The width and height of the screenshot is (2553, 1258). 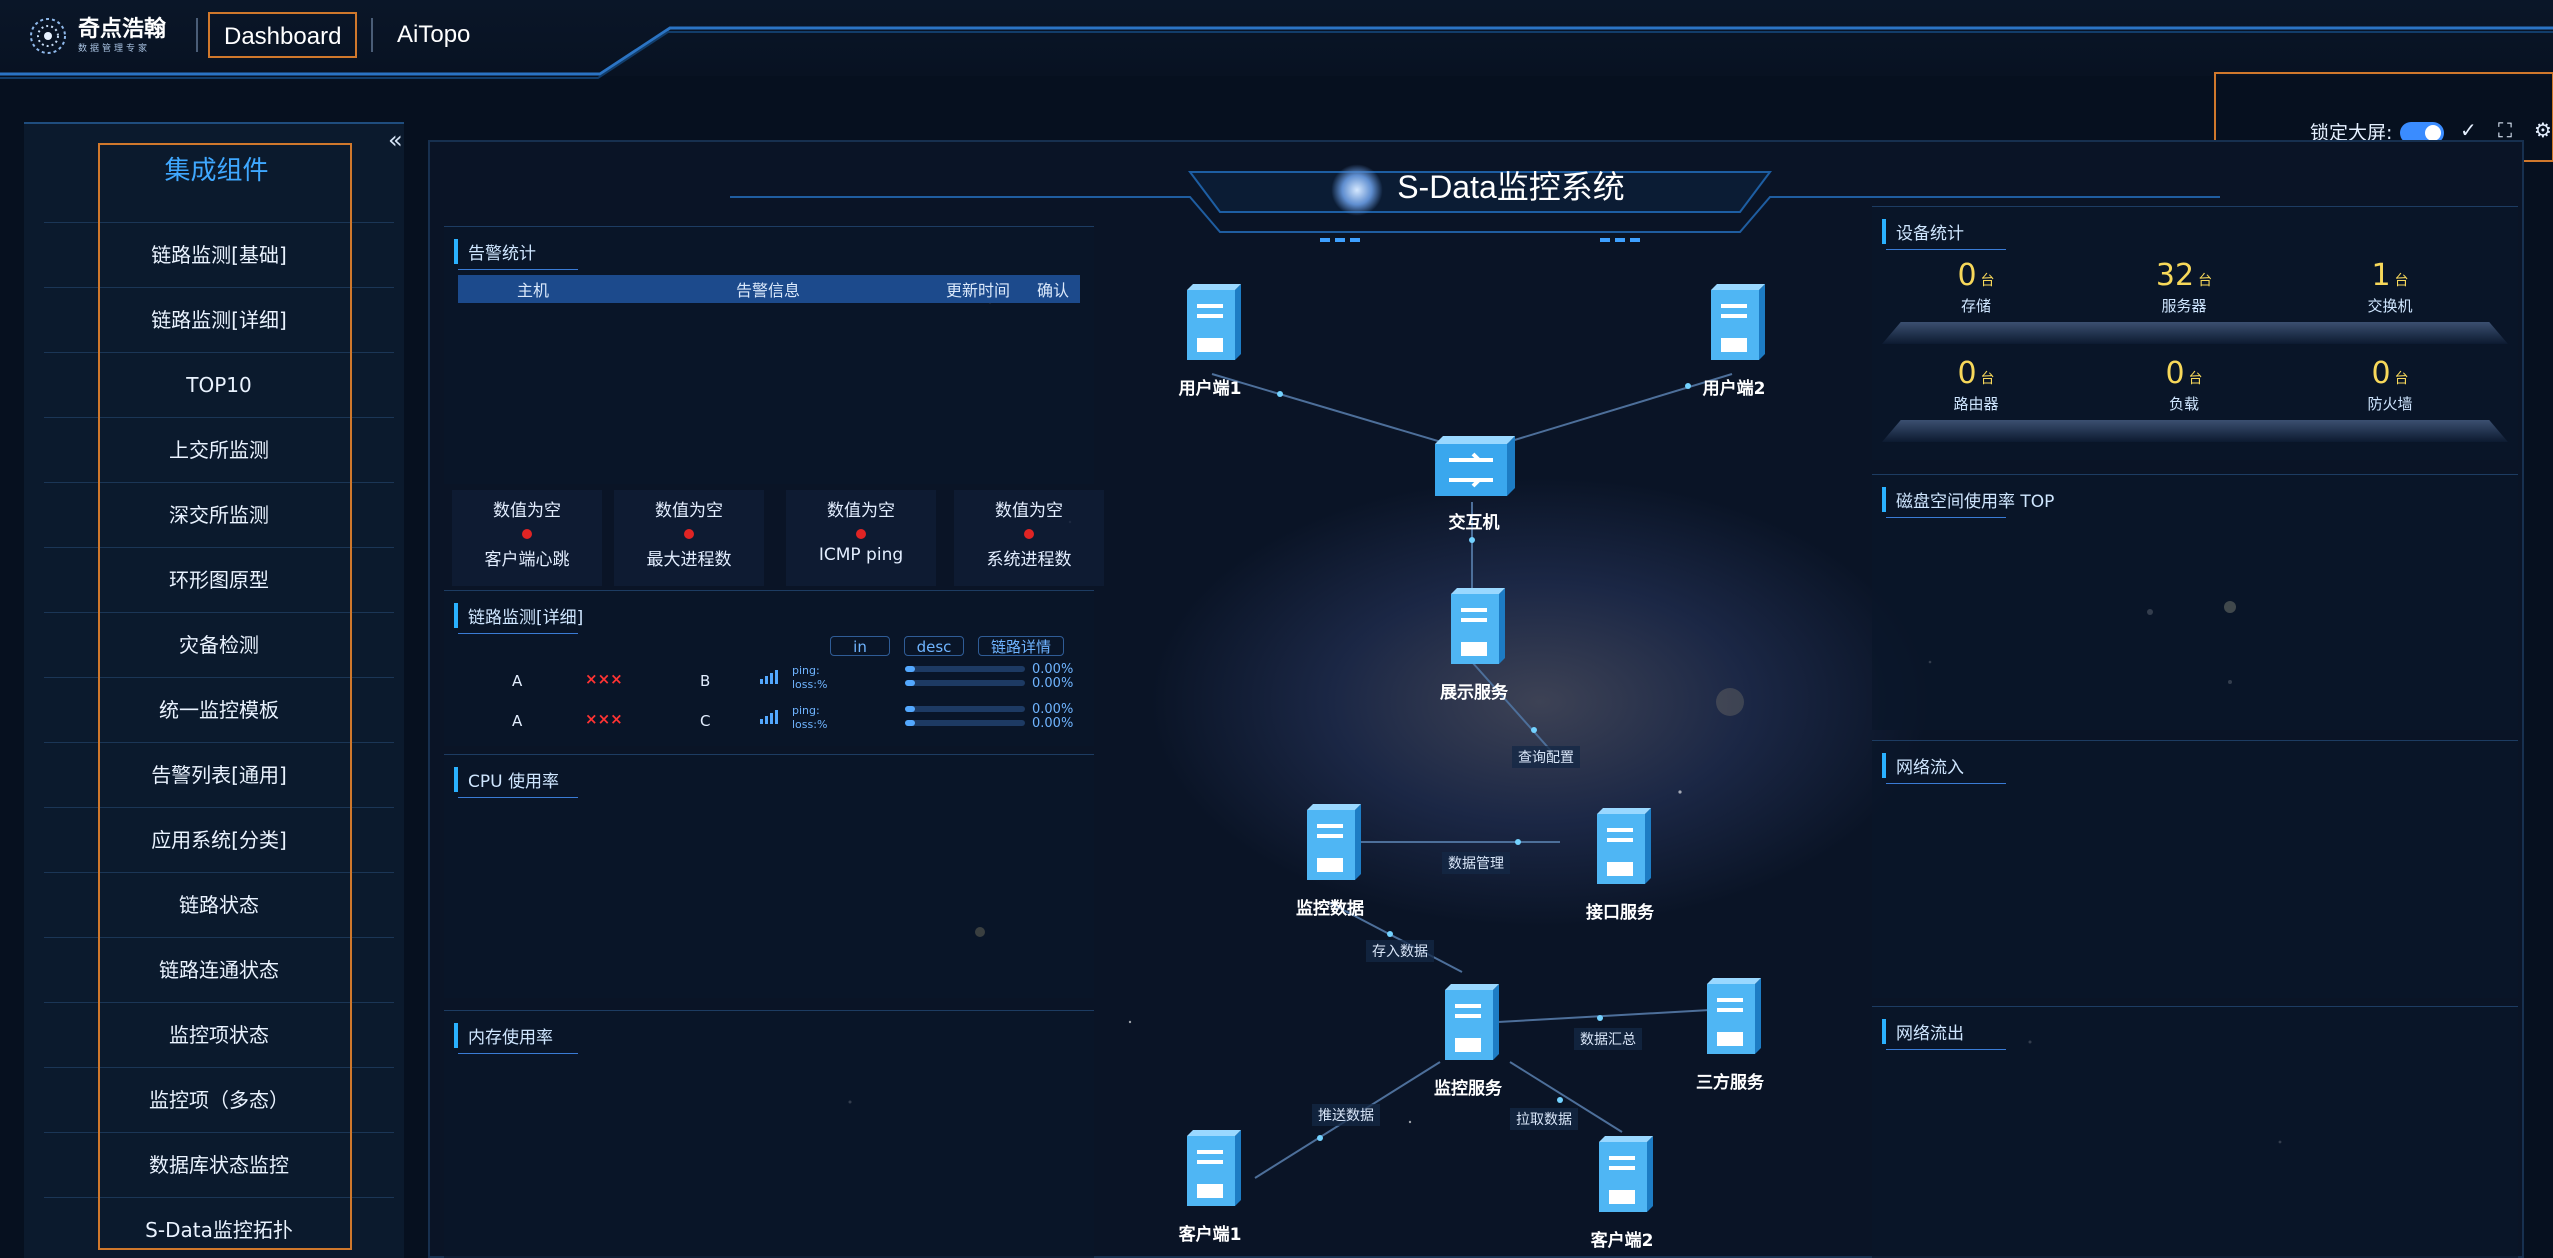 What do you see at coordinates (1475, 466) in the screenshot?
I see `switch-icon` at bounding box center [1475, 466].